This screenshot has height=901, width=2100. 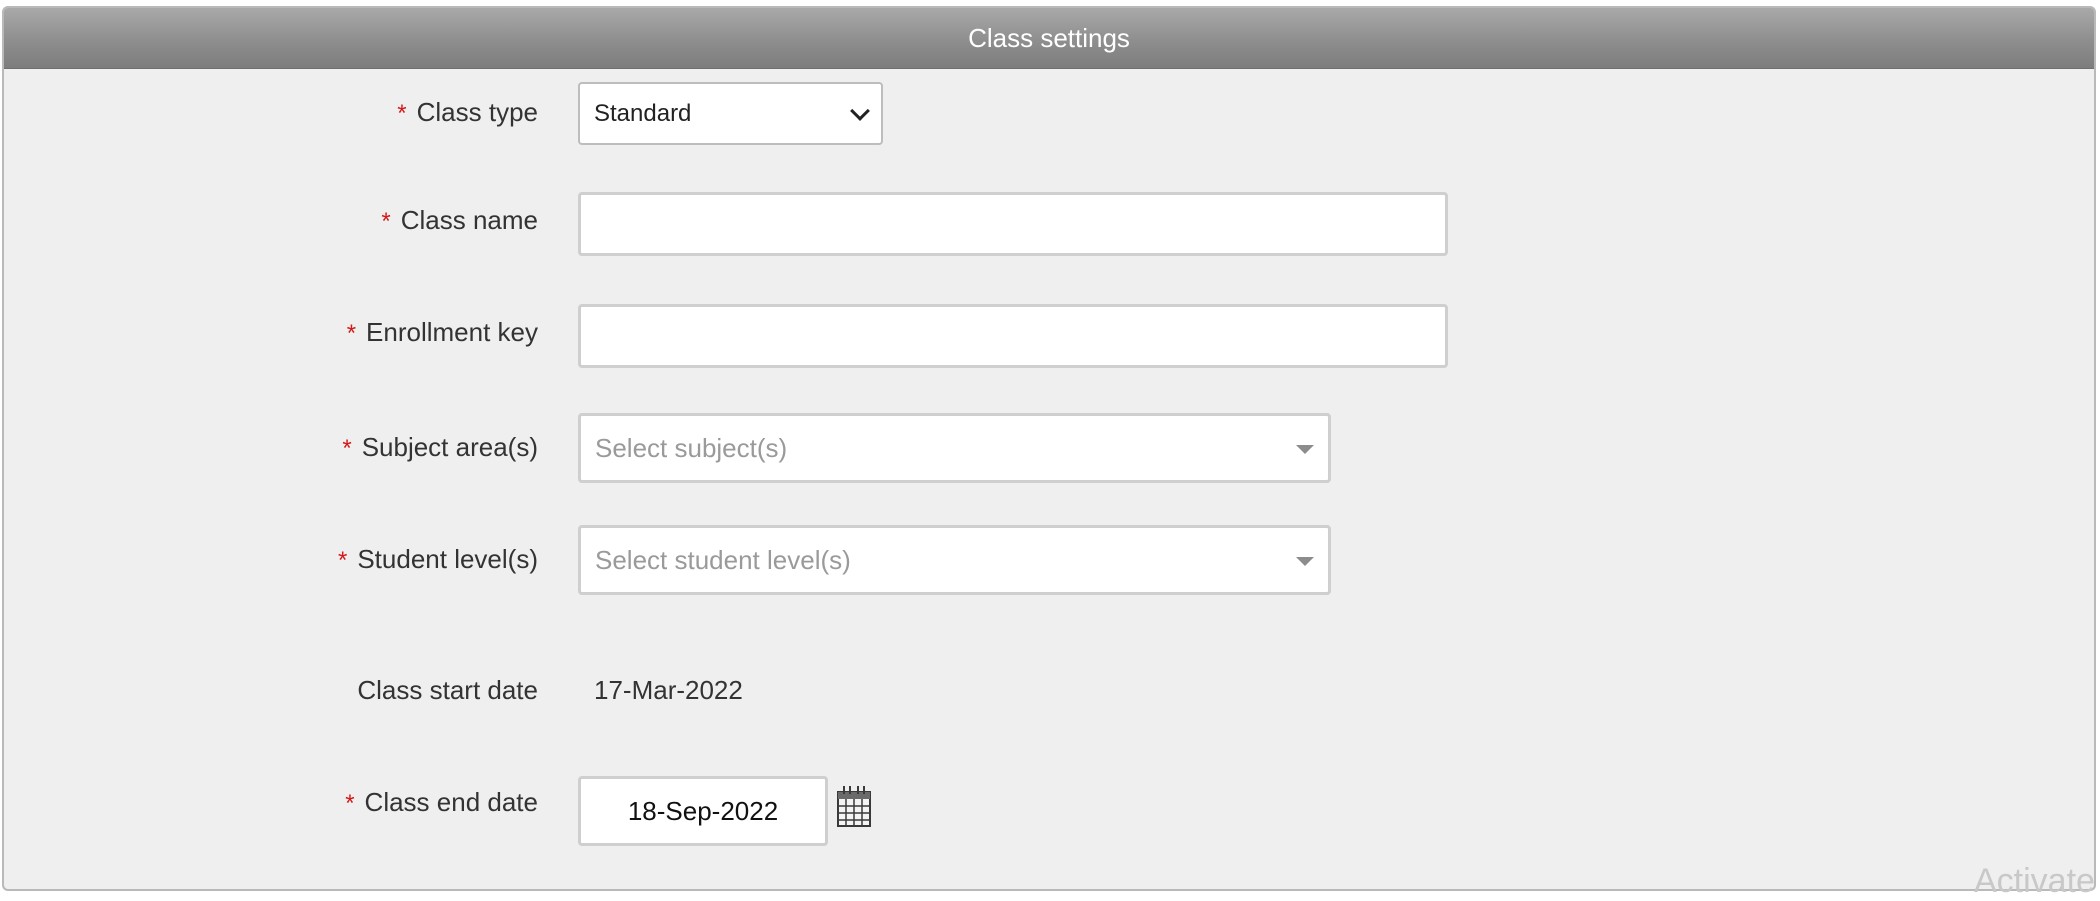 I want to click on class-end-date-label-text: Class end date, so click(x=451, y=802).